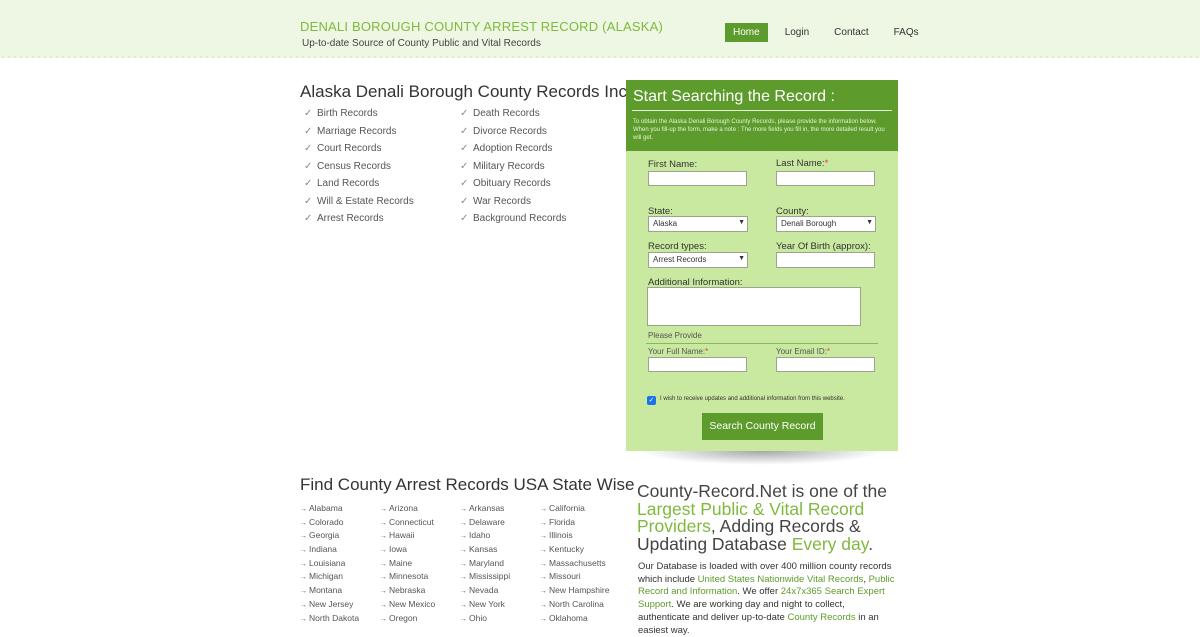 This screenshot has width=1200, height=637. What do you see at coordinates (513, 218) in the screenshot?
I see `list-item: ✓ Background Records` at bounding box center [513, 218].